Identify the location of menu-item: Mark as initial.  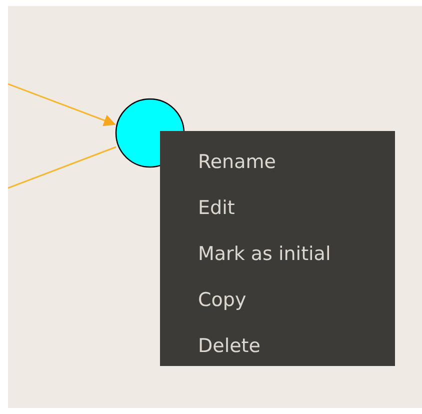
(277, 254).